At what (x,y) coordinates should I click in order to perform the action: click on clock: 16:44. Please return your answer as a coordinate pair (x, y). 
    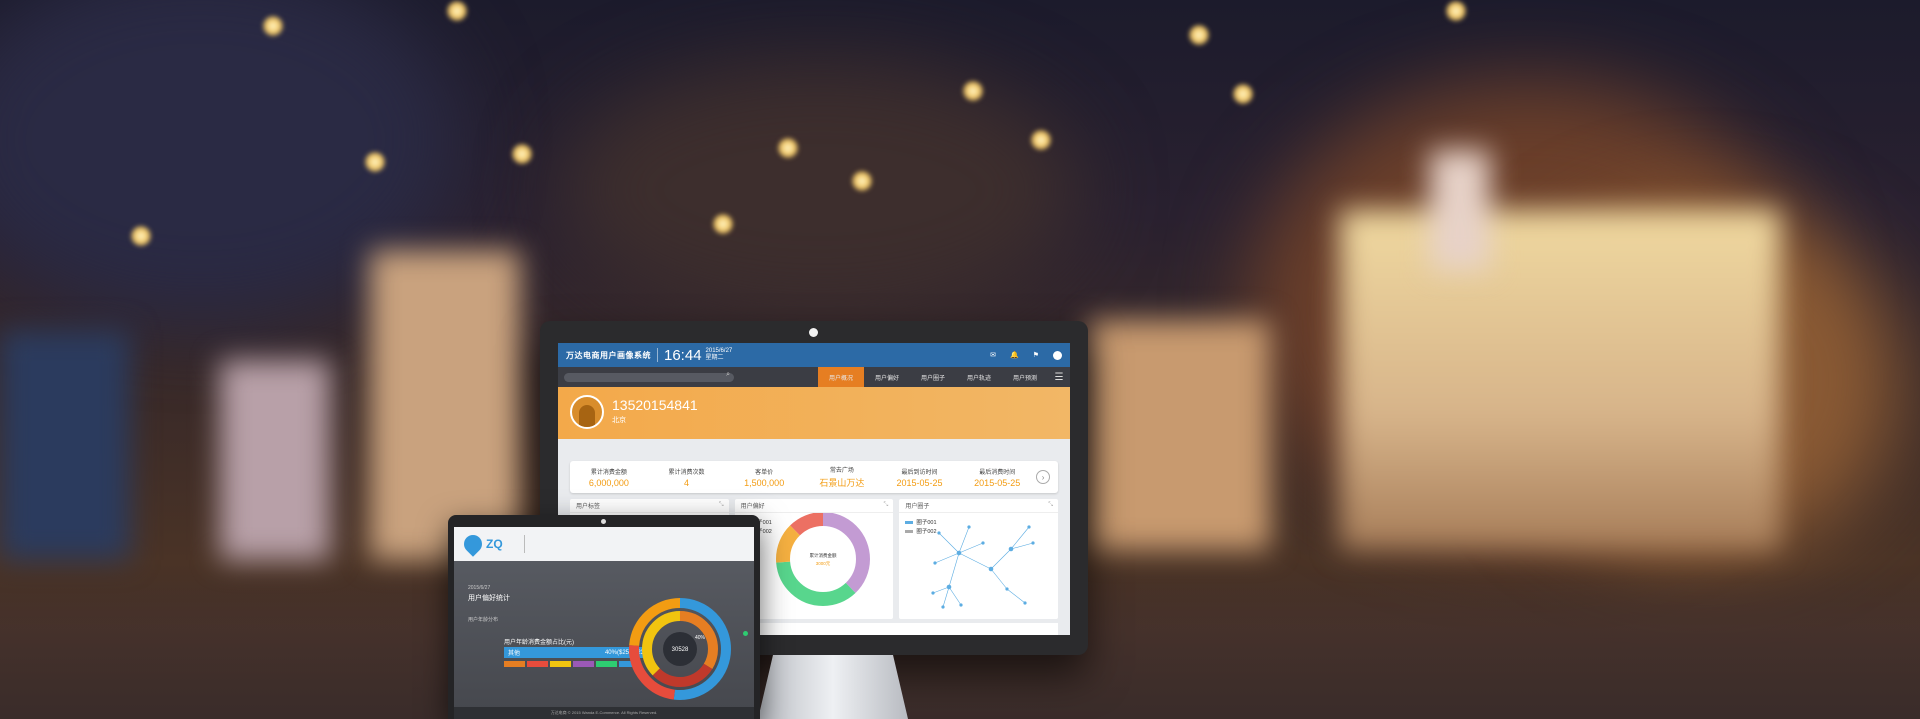
    Looking at the image, I should click on (683, 355).